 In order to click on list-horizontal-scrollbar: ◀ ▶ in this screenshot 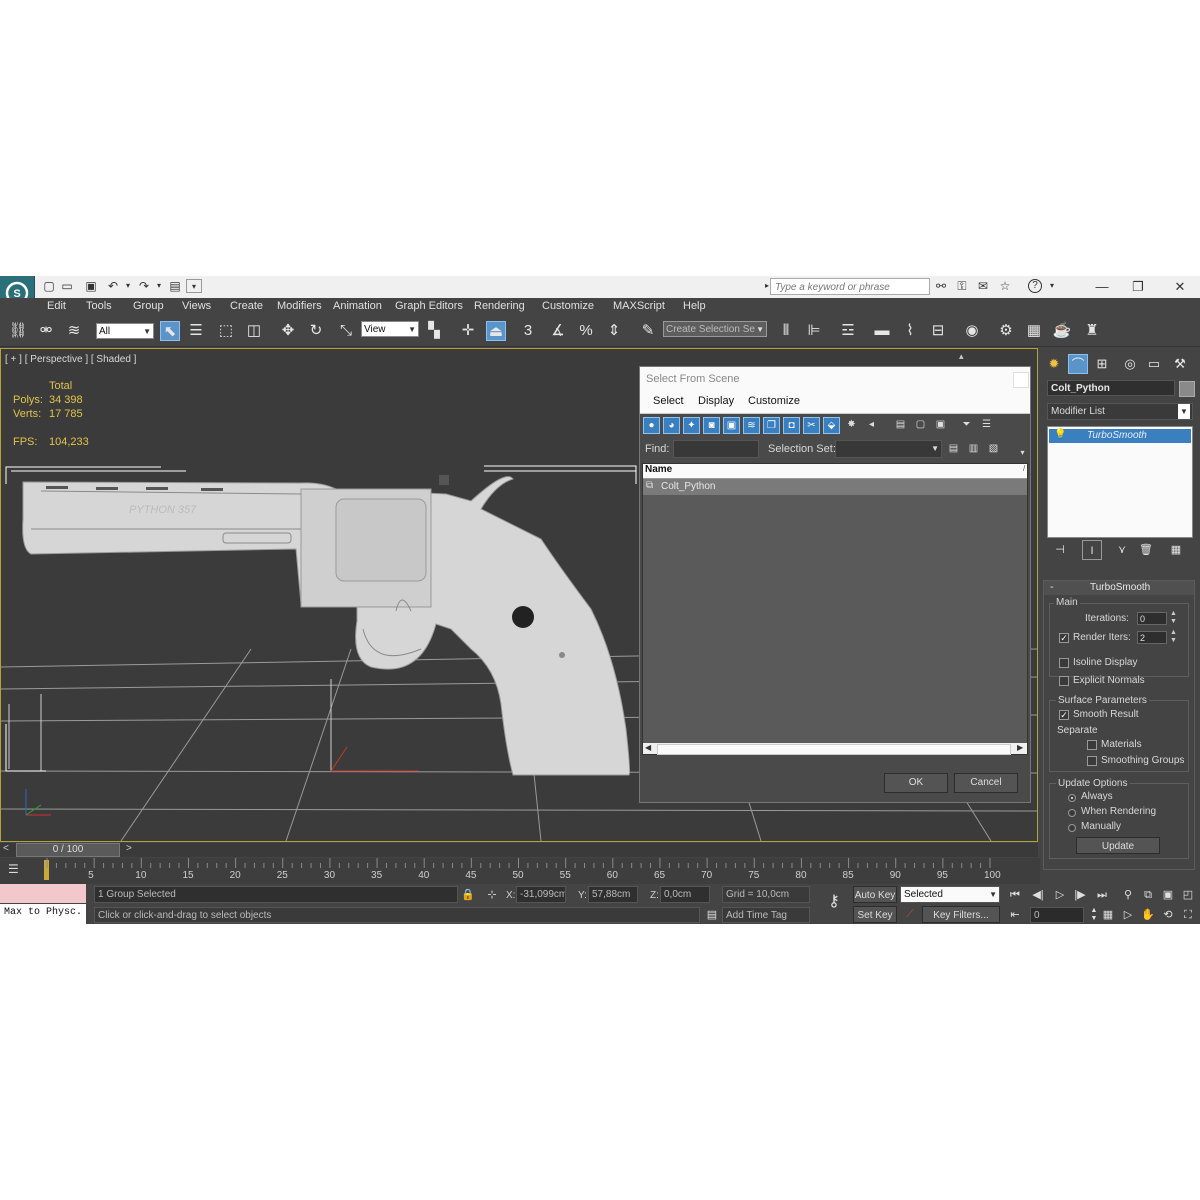, I will do `click(835, 749)`.